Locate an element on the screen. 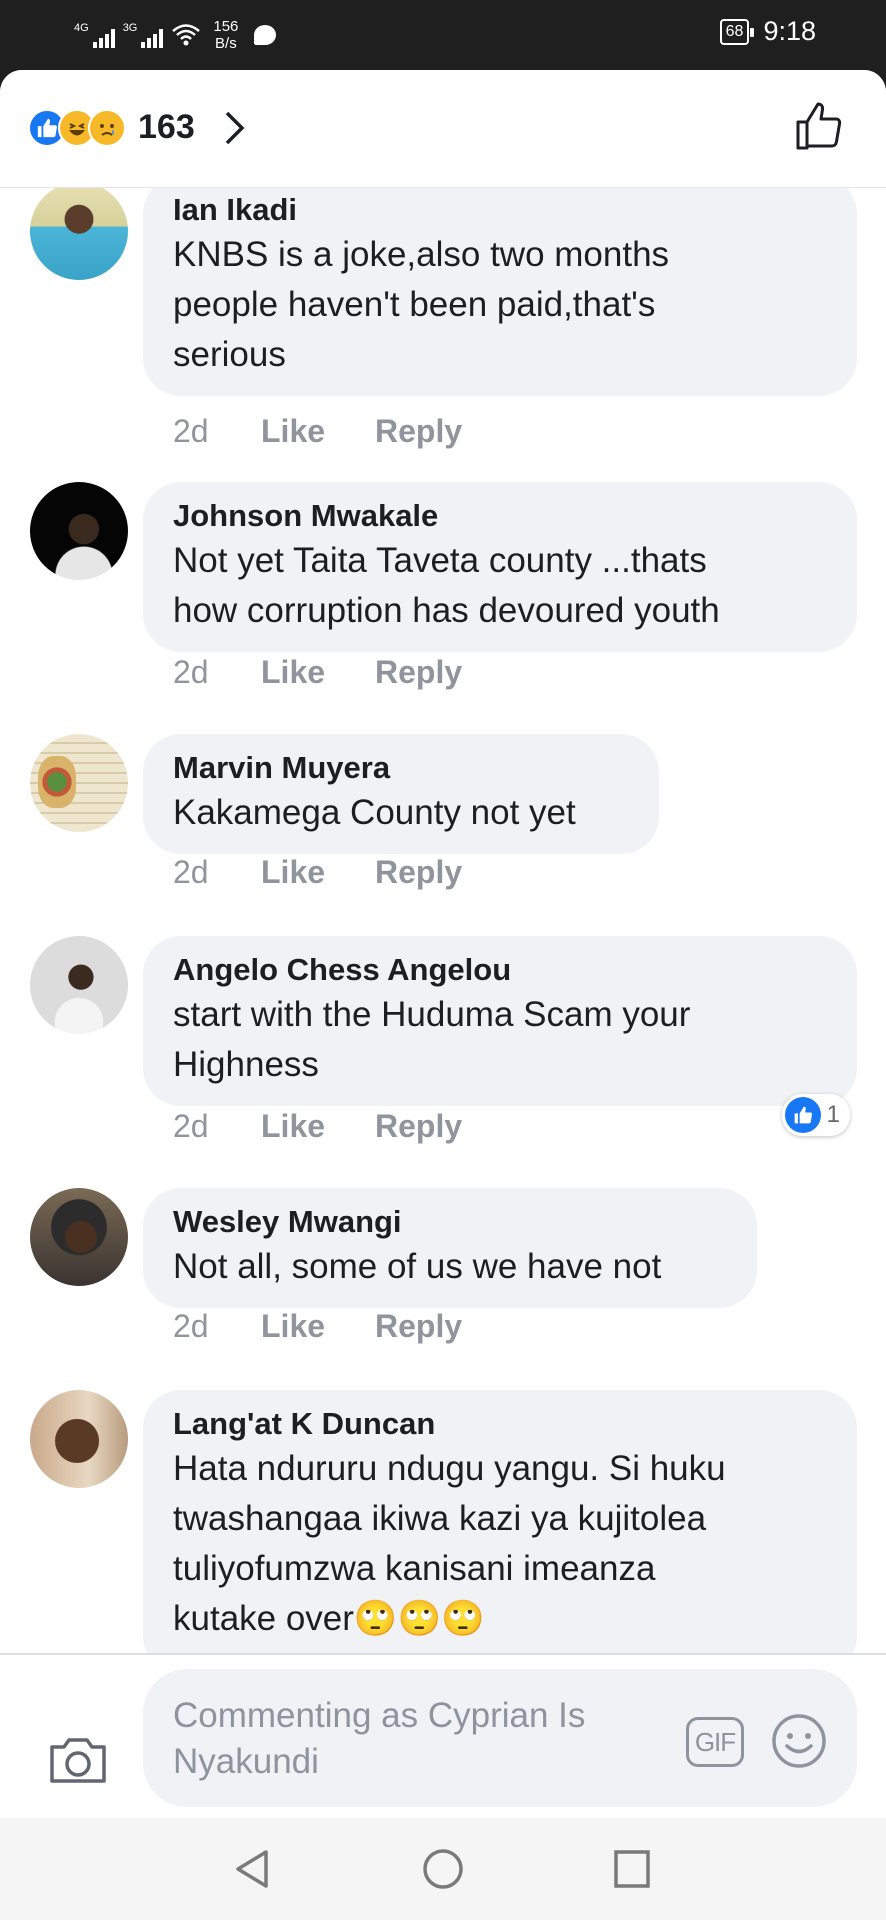 This screenshot has width=886, height=1920. comment-text-line: twashangaa ikiwa kazi ya kujitolea is located at coordinates (440, 1518).